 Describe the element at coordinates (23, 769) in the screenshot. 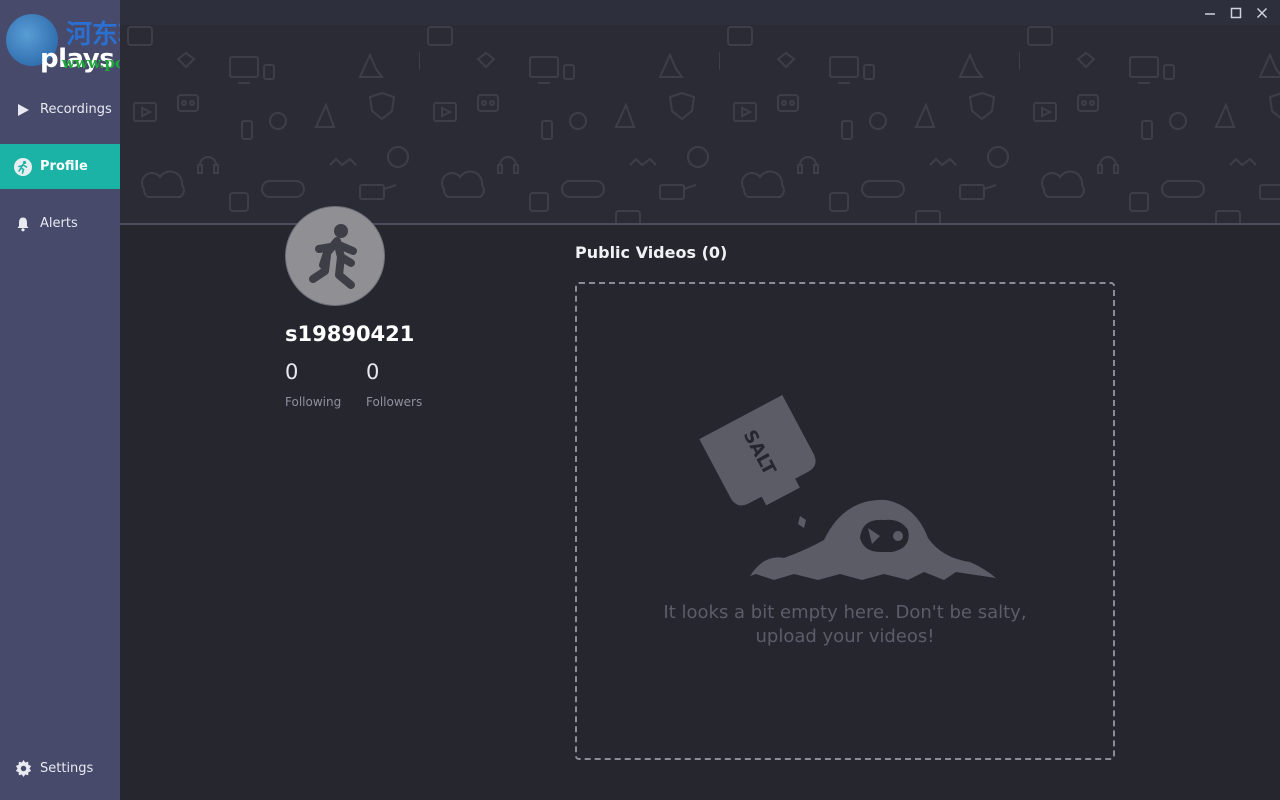

I see `gear-icon` at that location.